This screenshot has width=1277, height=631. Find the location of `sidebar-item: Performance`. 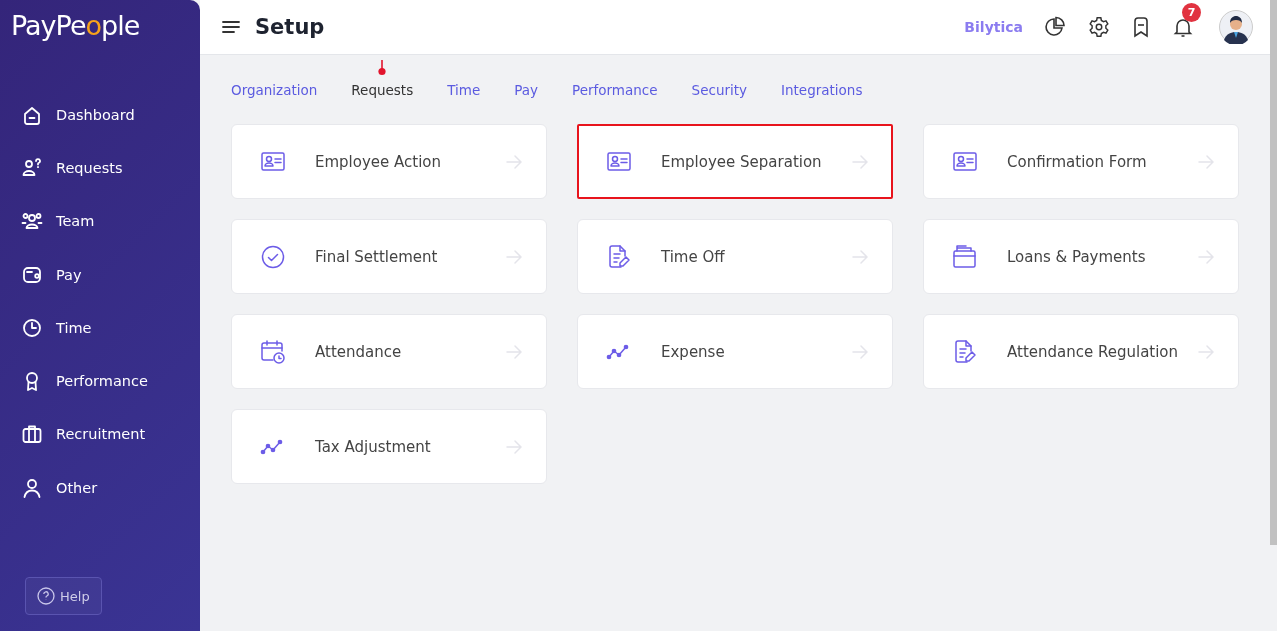

sidebar-item: Performance is located at coordinates (74, 381).